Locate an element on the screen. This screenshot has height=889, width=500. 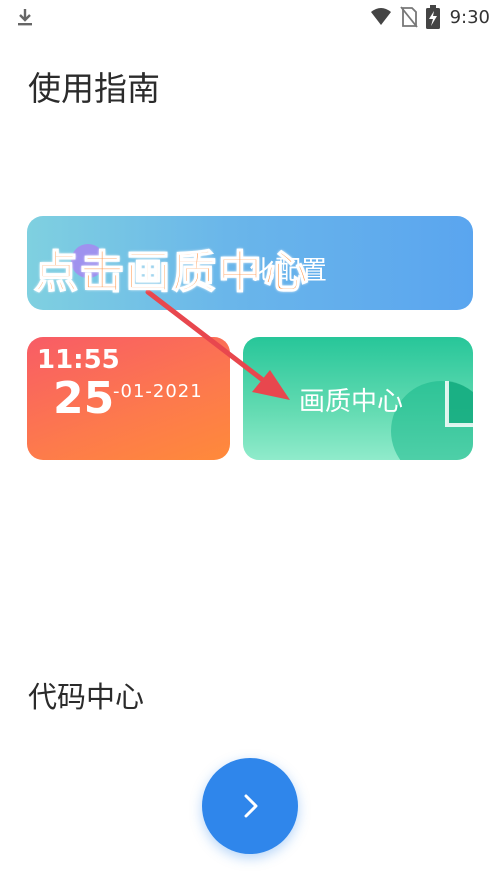
date-card-time: 11:55 is located at coordinates (78, 360).